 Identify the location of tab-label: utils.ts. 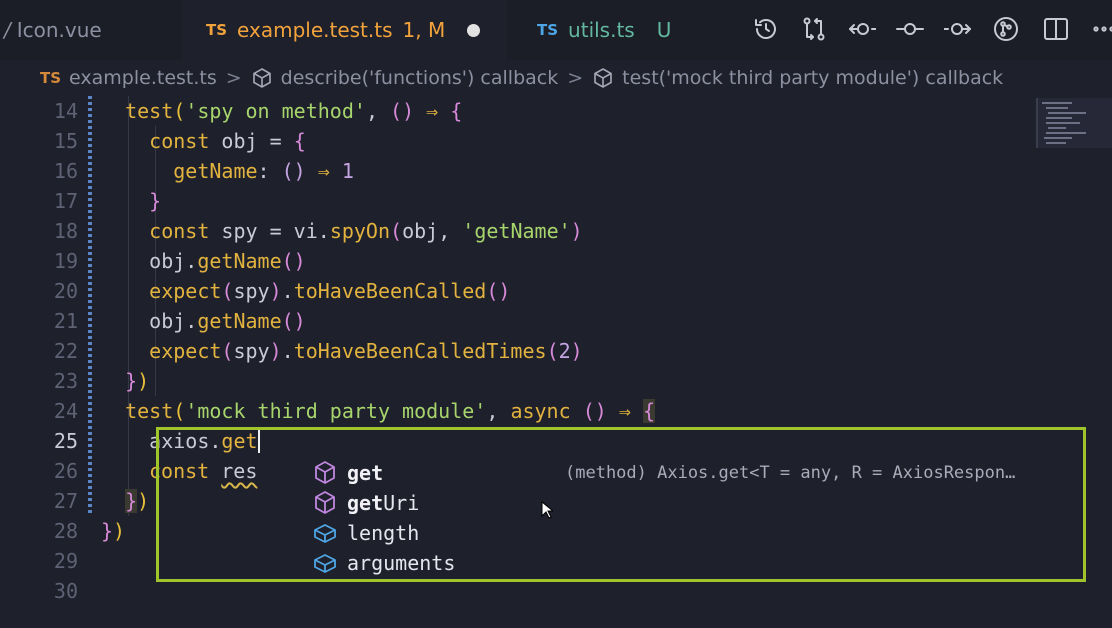
(601, 30).